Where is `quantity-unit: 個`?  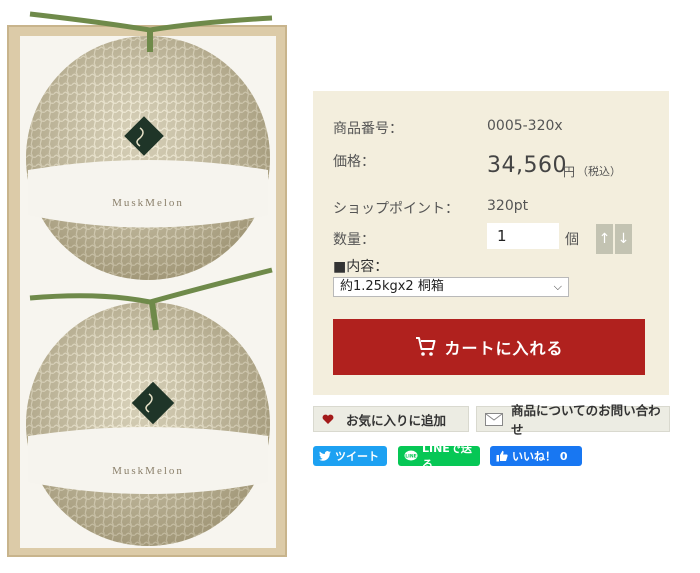 quantity-unit: 個 is located at coordinates (572, 240).